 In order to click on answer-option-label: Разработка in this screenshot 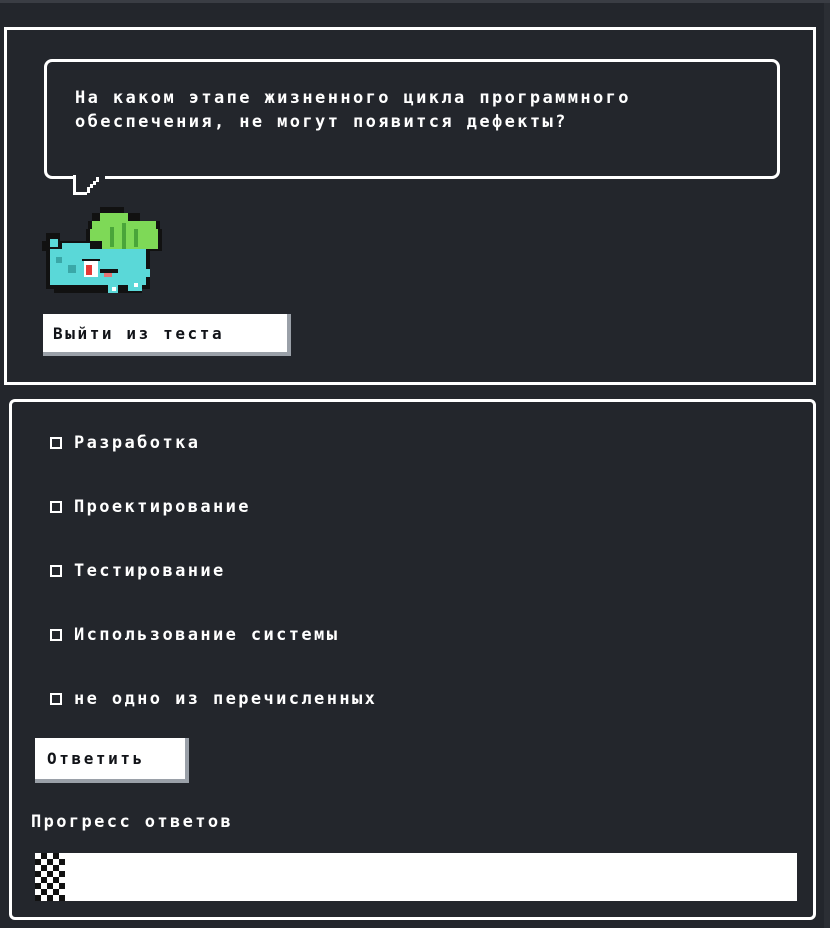, I will do `click(137, 443)`.